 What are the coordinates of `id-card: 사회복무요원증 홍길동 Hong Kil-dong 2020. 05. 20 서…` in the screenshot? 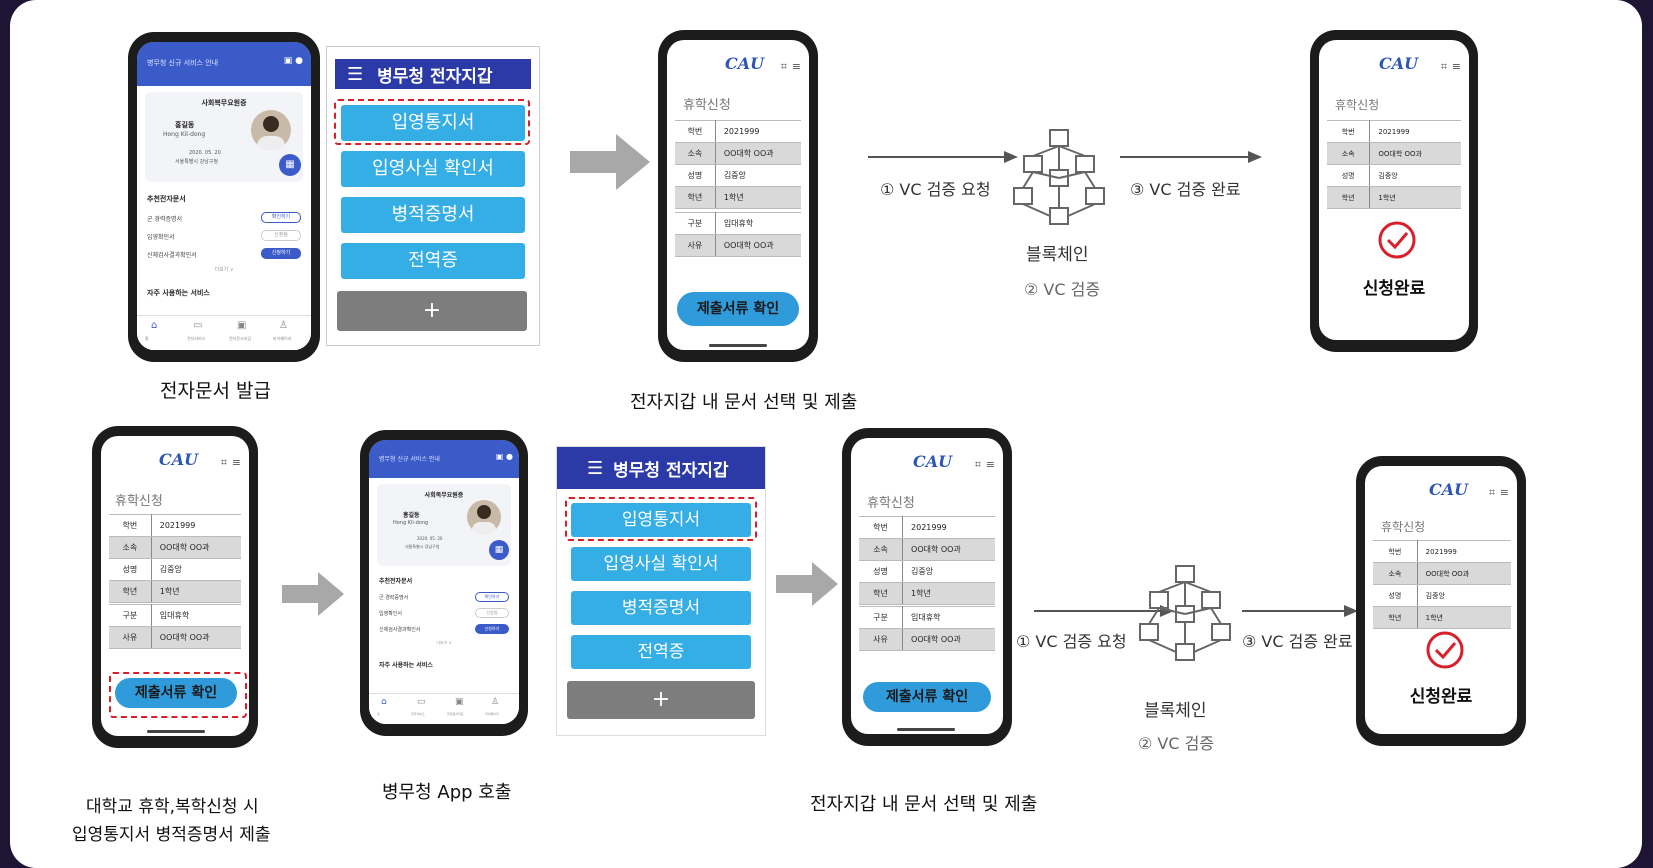 It's located at (444, 525).